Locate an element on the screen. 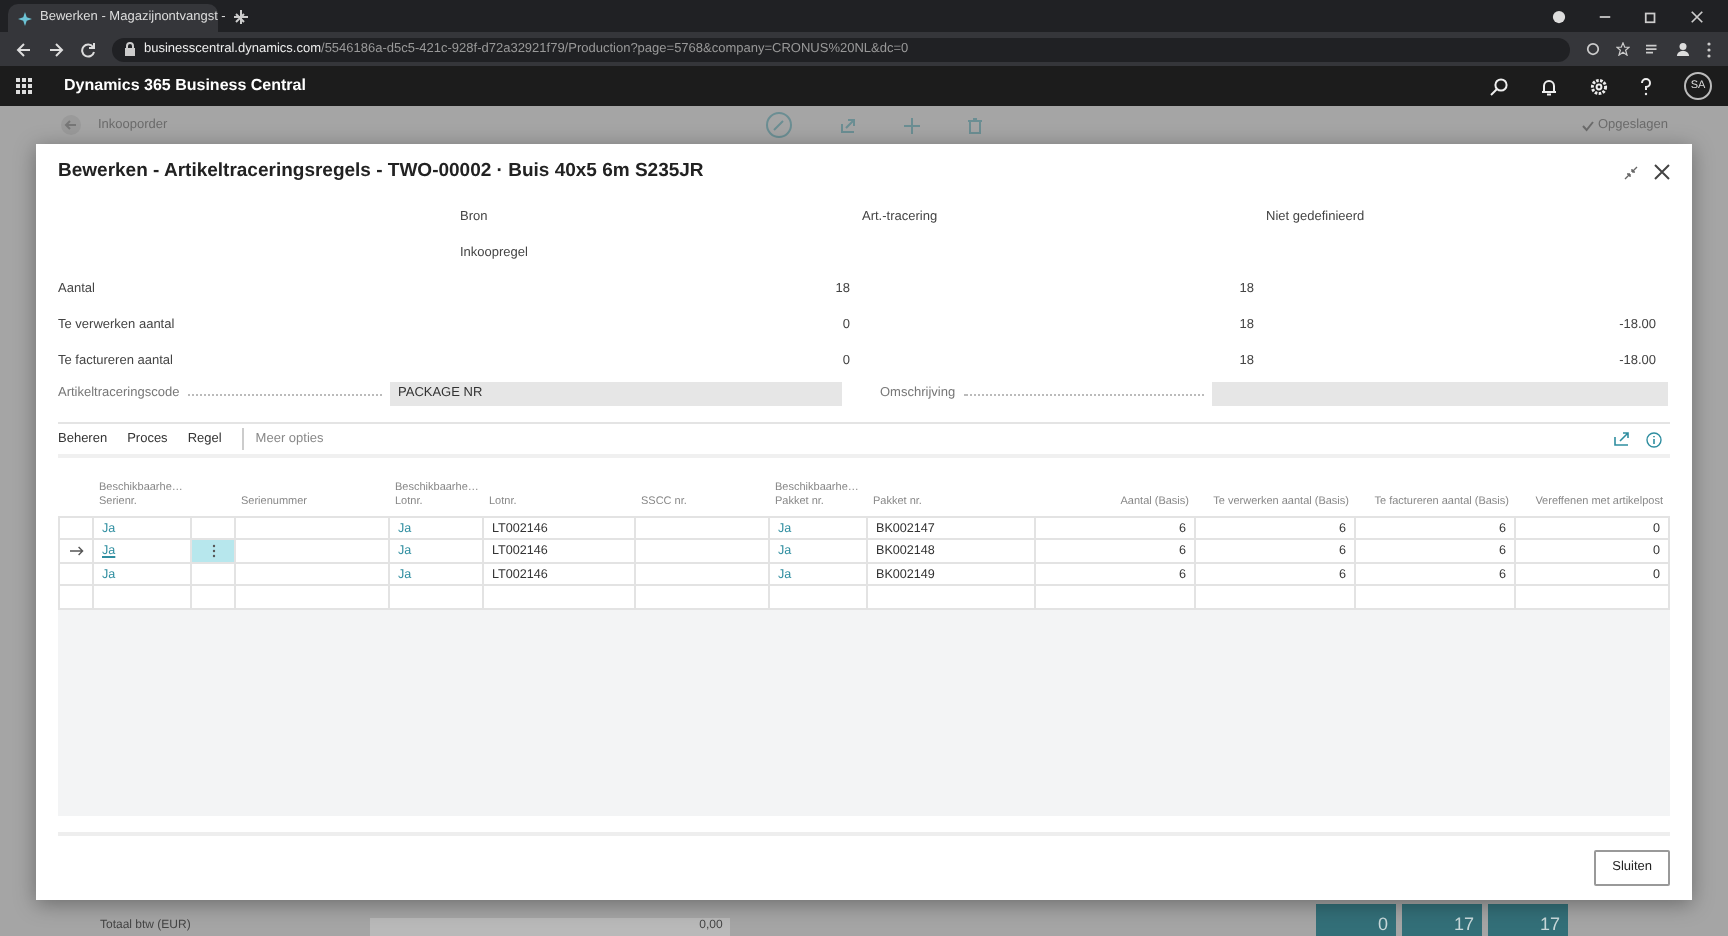 The height and width of the screenshot is (936, 1728). app-launcher-icon is located at coordinates (24, 86).